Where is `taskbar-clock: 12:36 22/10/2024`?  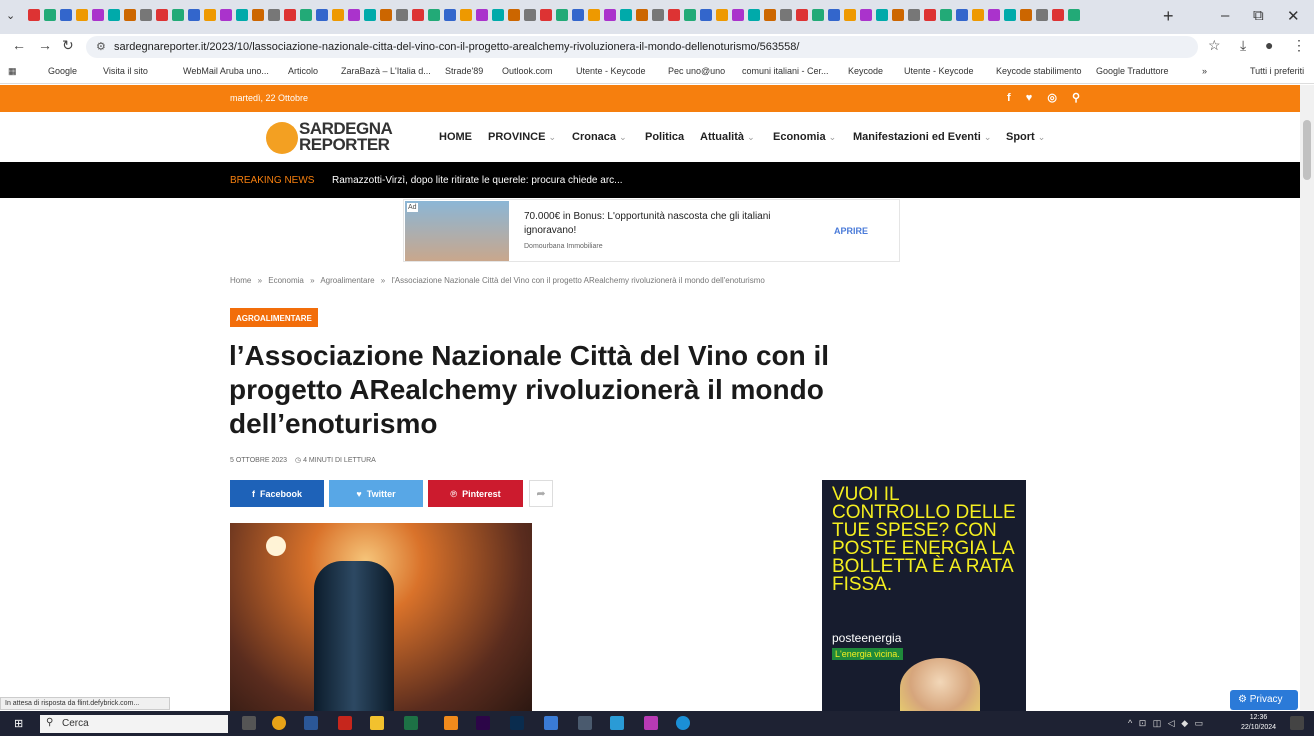
taskbar-clock: 12:36 22/10/2024 is located at coordinates (1258, 723).